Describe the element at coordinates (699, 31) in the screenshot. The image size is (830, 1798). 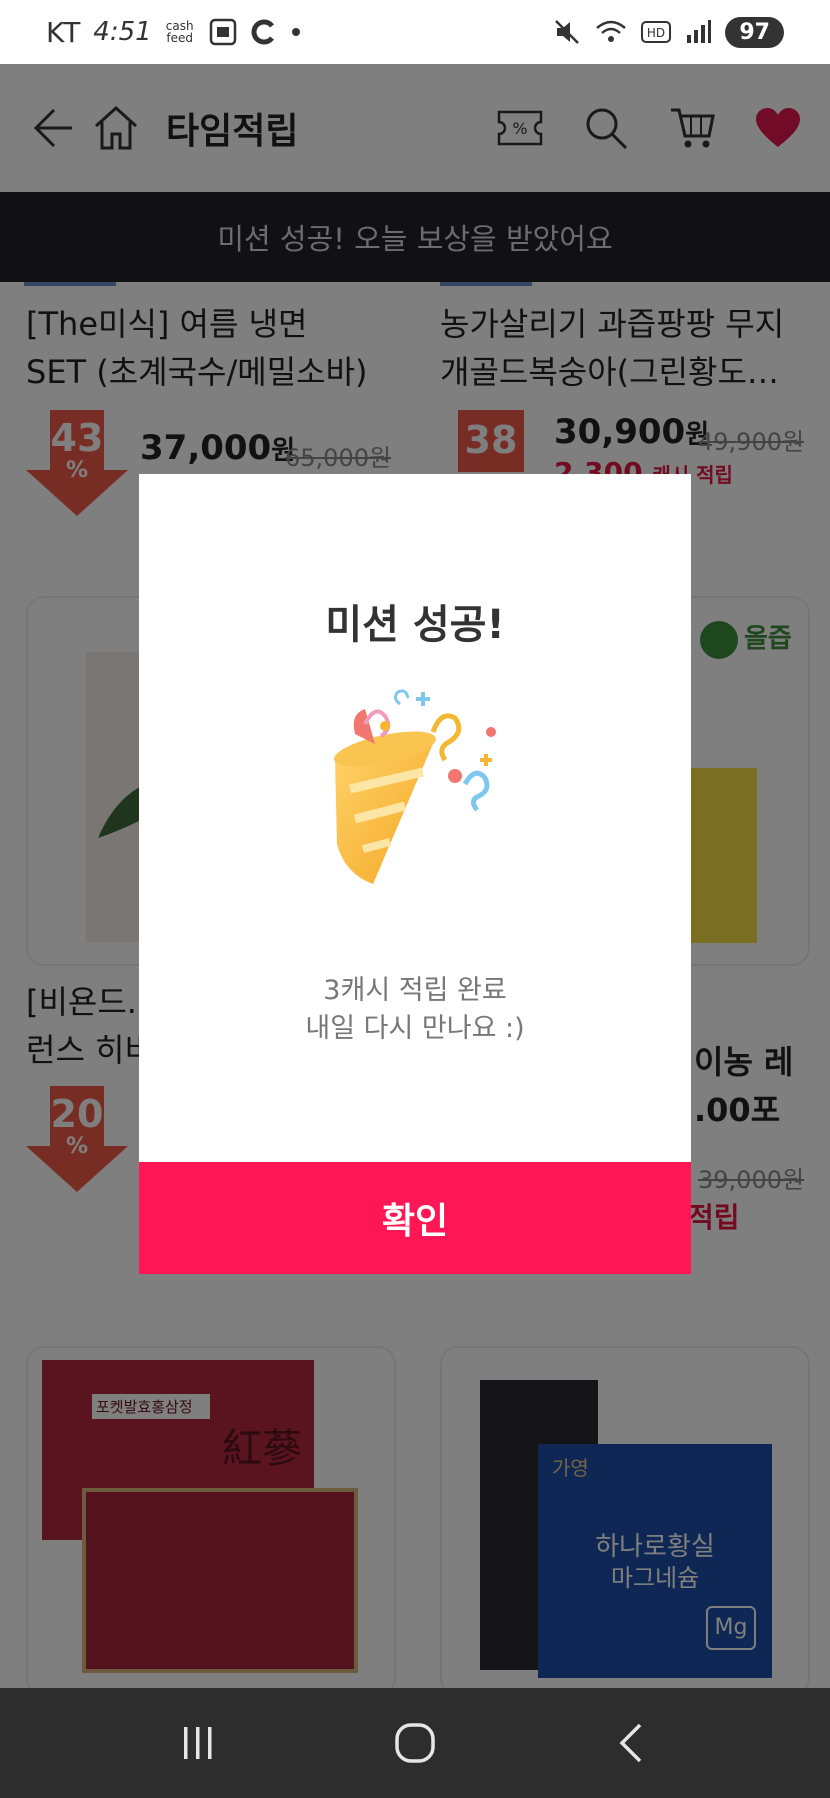
I see `signal-icon` at that location.